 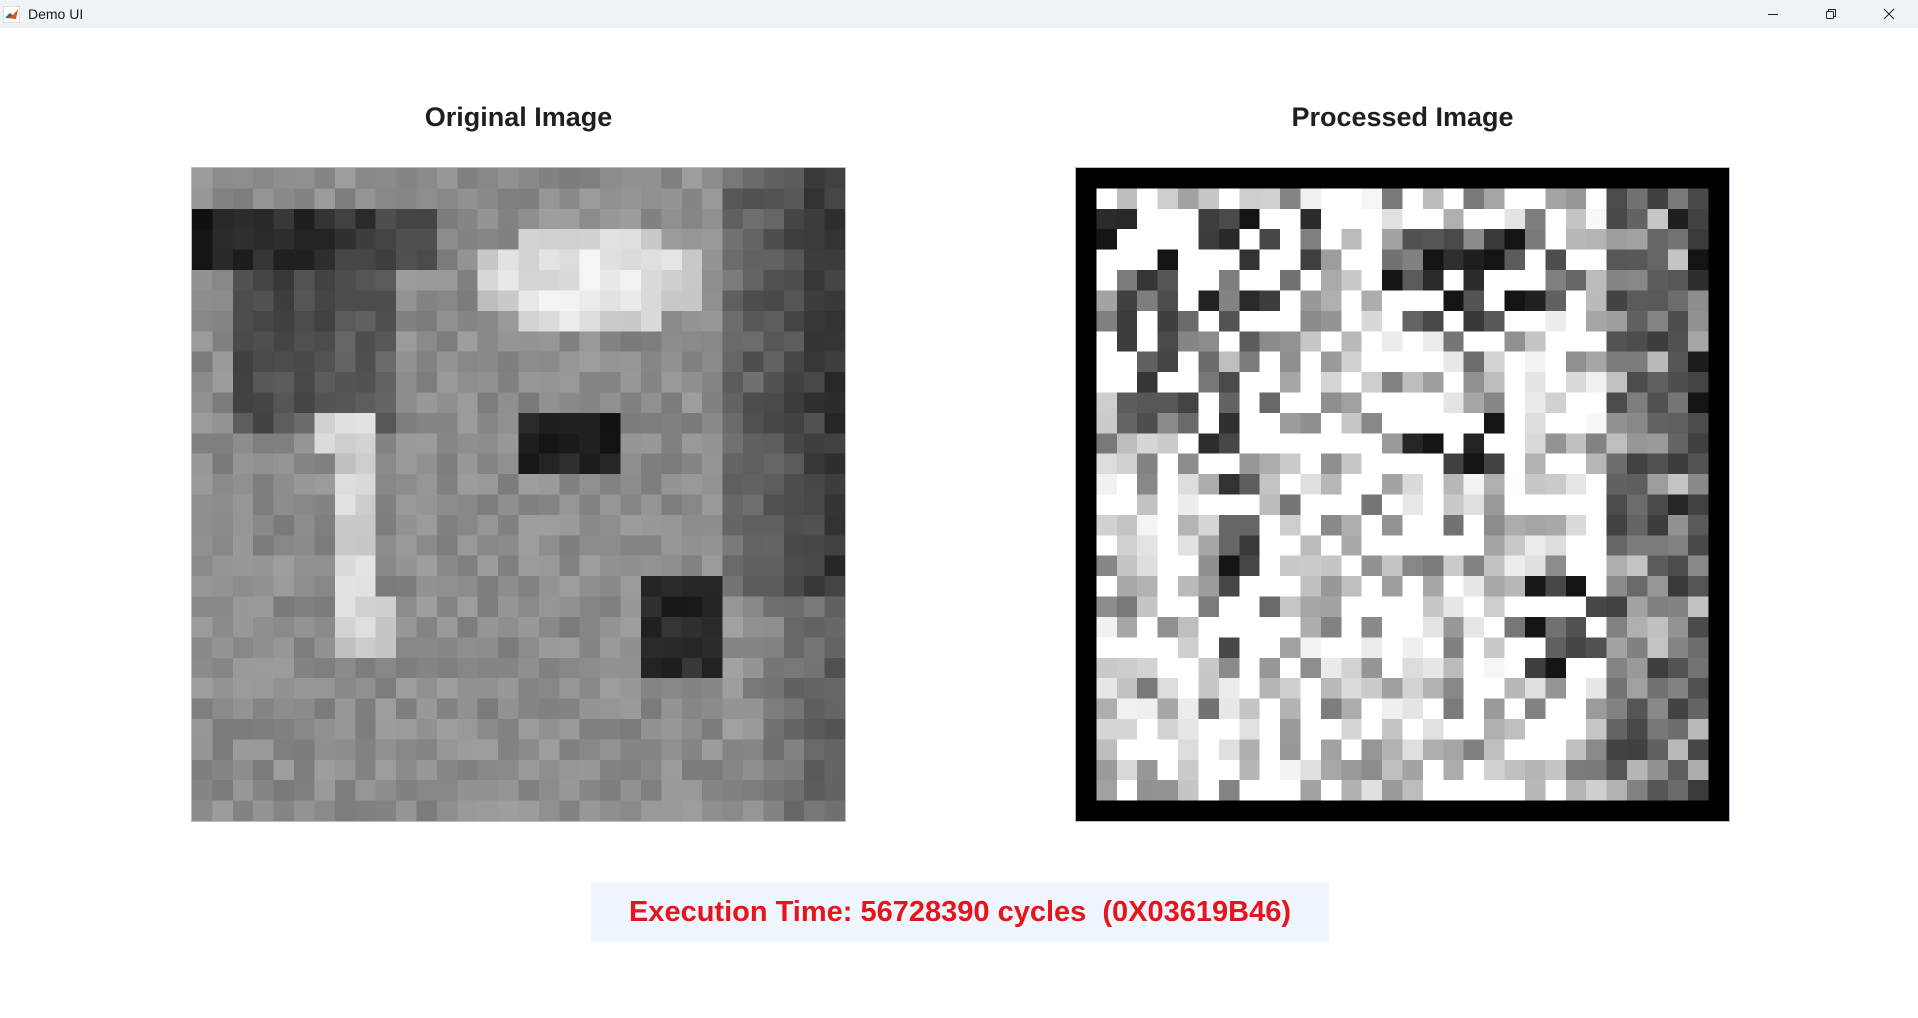 What do you see at coordinates (1402, 117) in the screenshot?
I see `processed-image-title: Processed Image` at bounding box center [1402, 117].